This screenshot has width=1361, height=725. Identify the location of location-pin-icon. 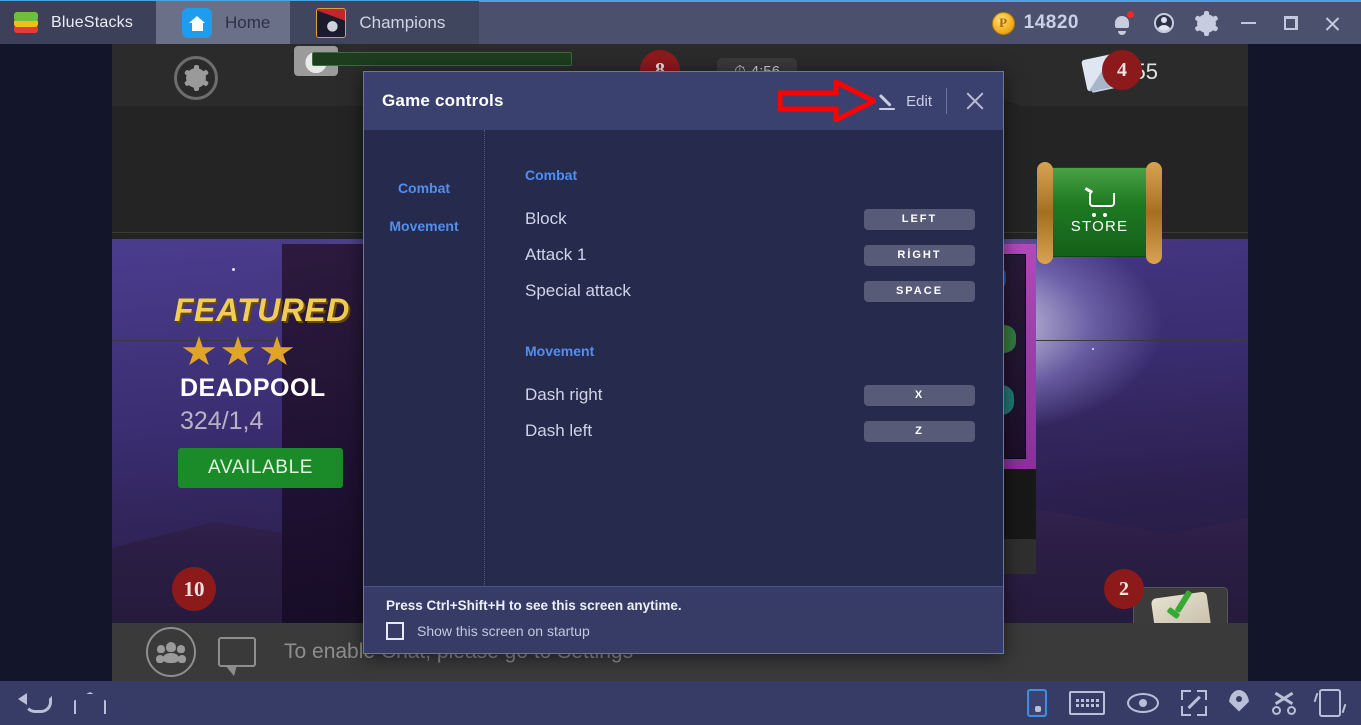
(1239, 703).